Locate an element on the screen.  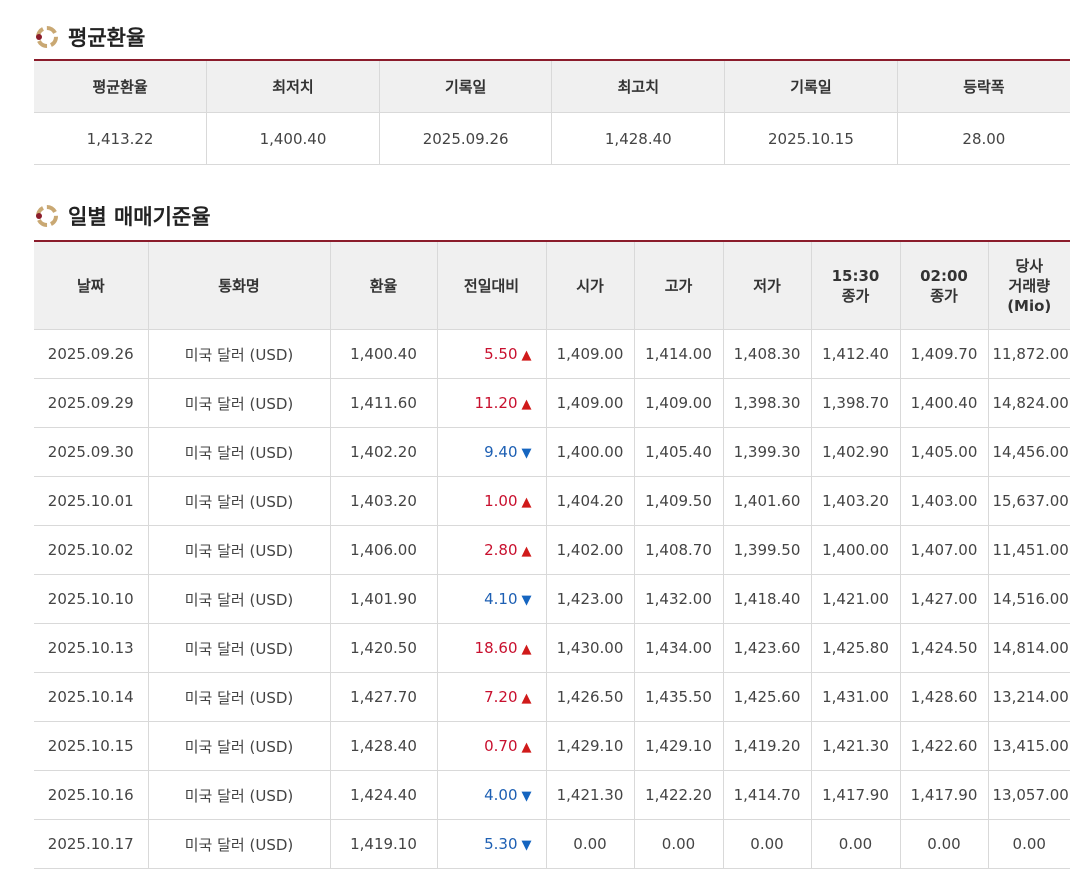
cell-close-1530: 1,425.80 is located at coordinates (856, 648).